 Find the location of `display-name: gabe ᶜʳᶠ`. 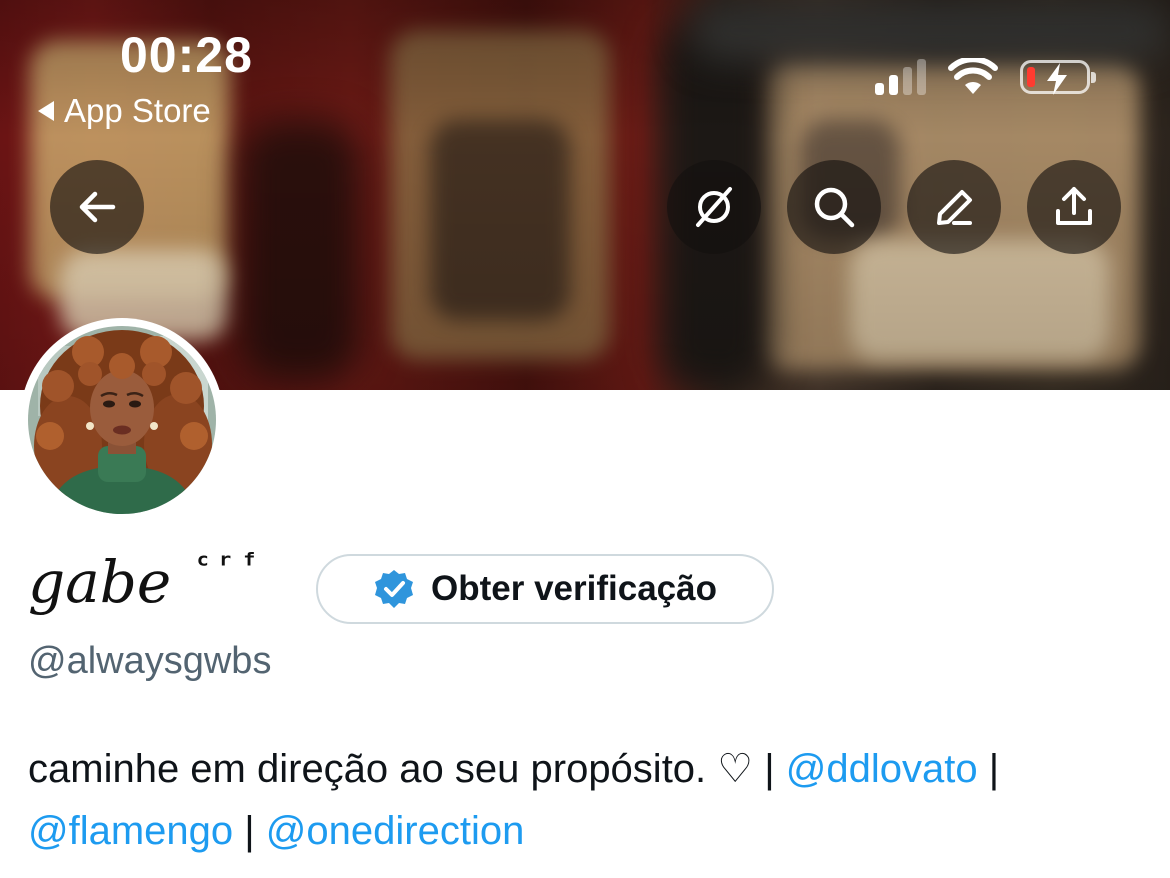

display-name: gabe ᶜʳᶠ is located at coordinates (145, 581).